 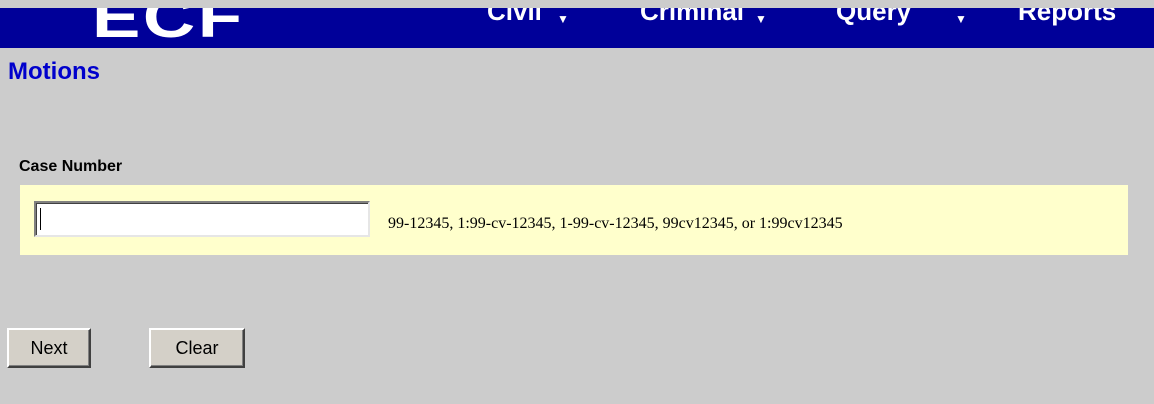 What do you see at coordinates (577, 28) in the screenshot?
I see `top-menu-bar: ECF Civil ▼ Criminal ▼ Query ▼ Reports` at bounding box center [577, 28].